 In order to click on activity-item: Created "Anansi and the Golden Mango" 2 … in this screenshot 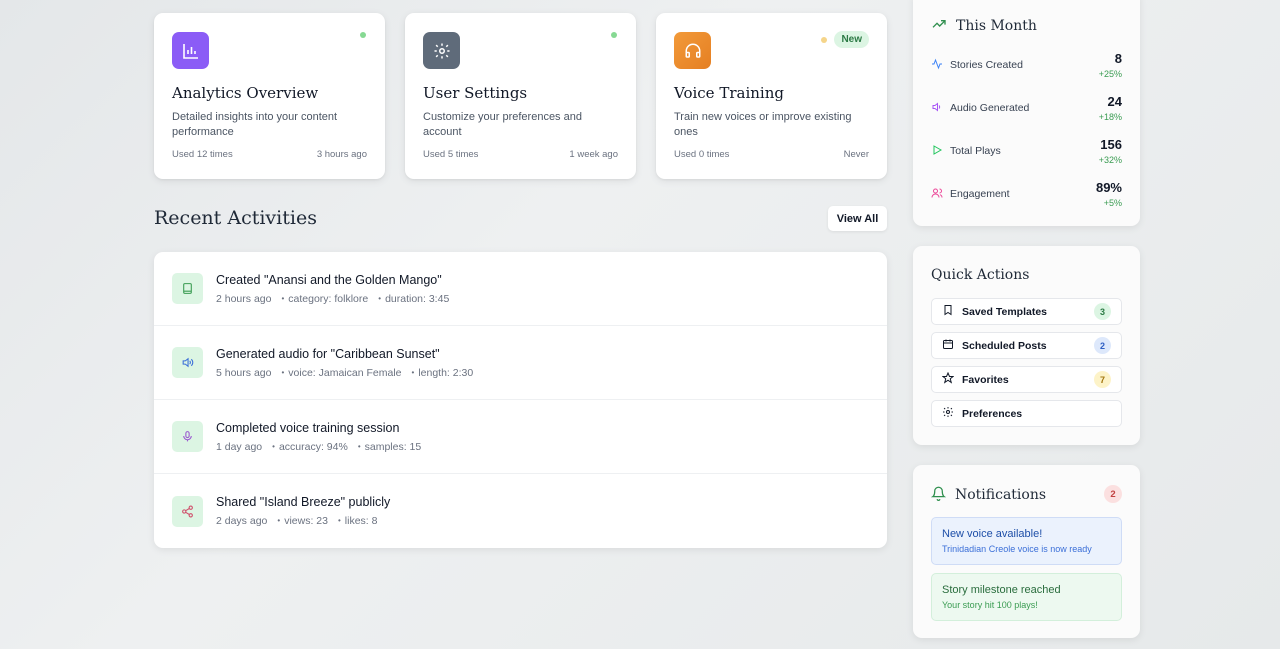, I will do `click(520, 289)`.